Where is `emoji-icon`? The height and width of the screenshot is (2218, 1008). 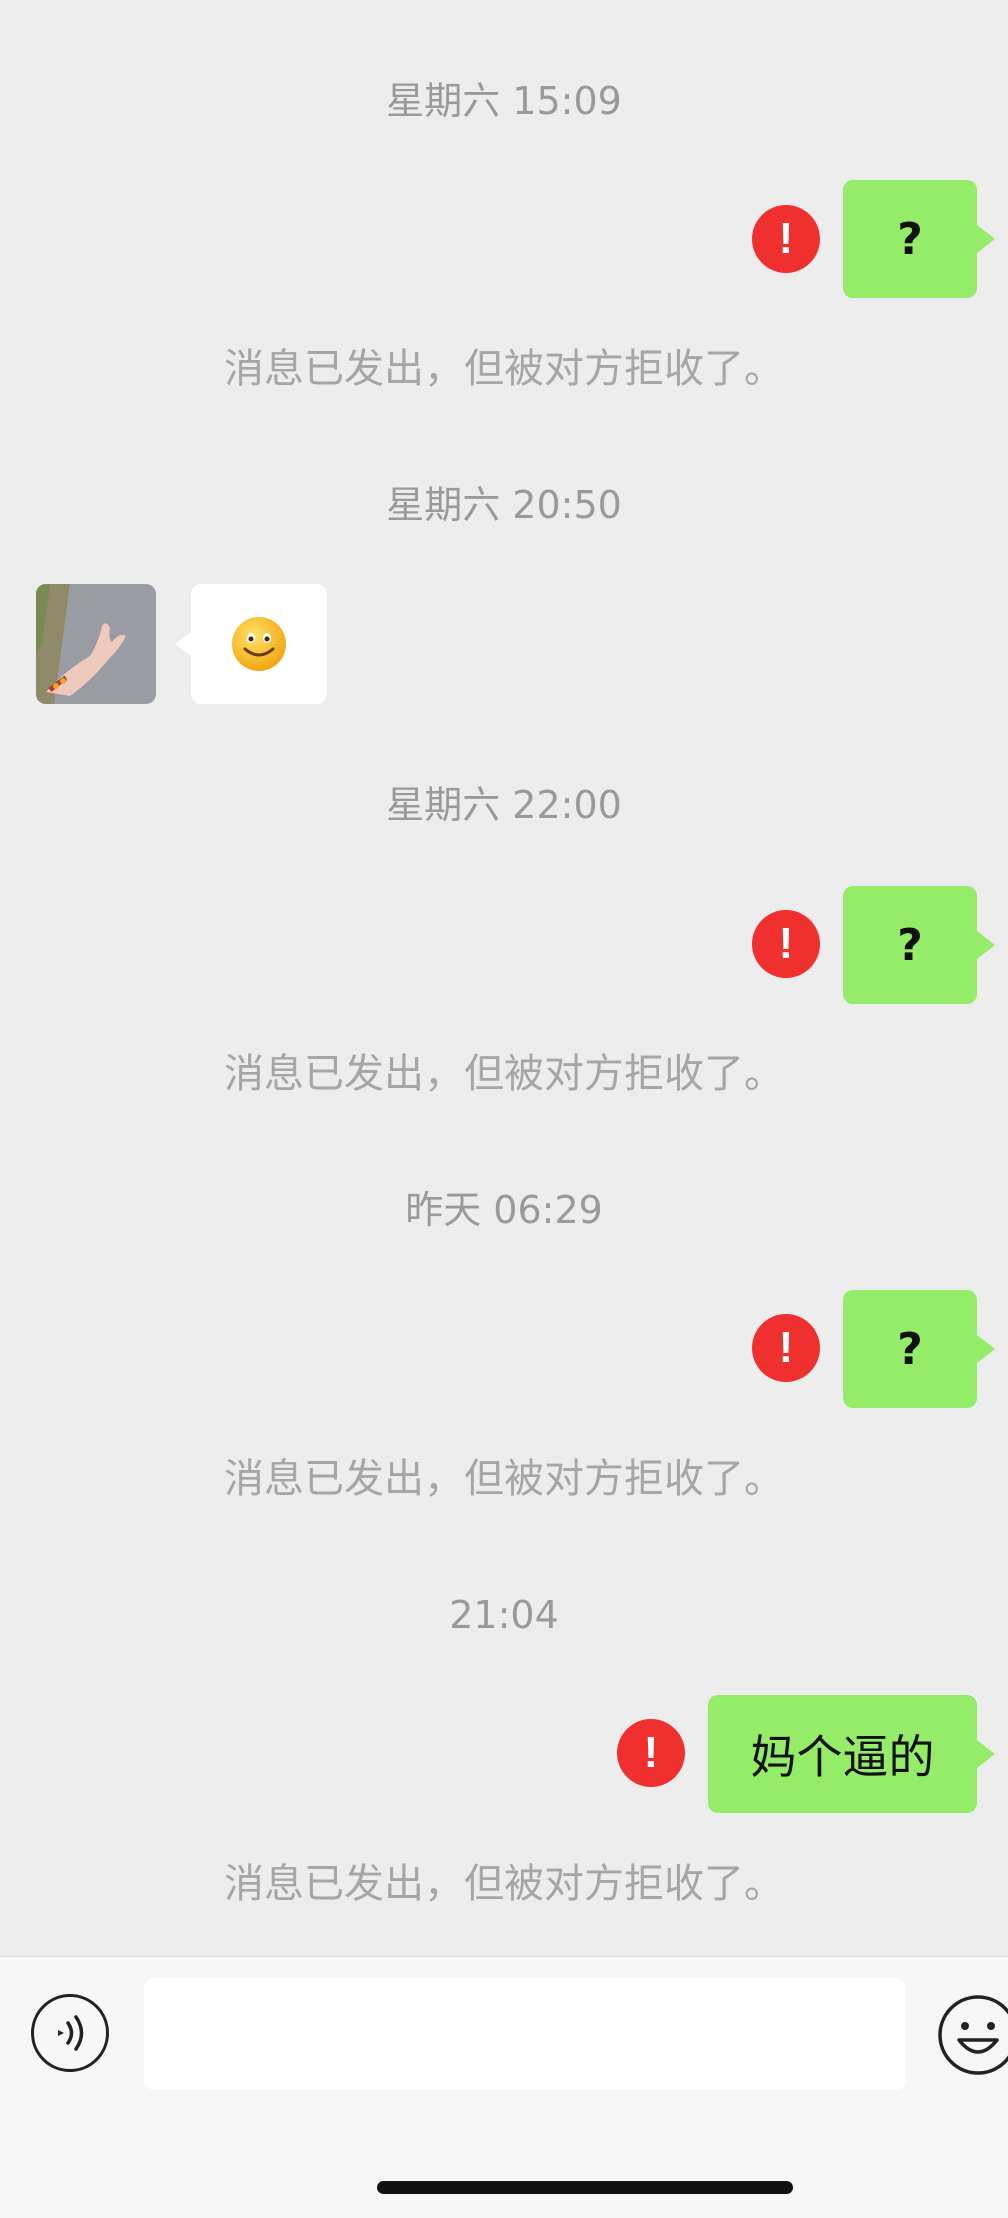 emoji-icon is located at coordinates (973, 2035).